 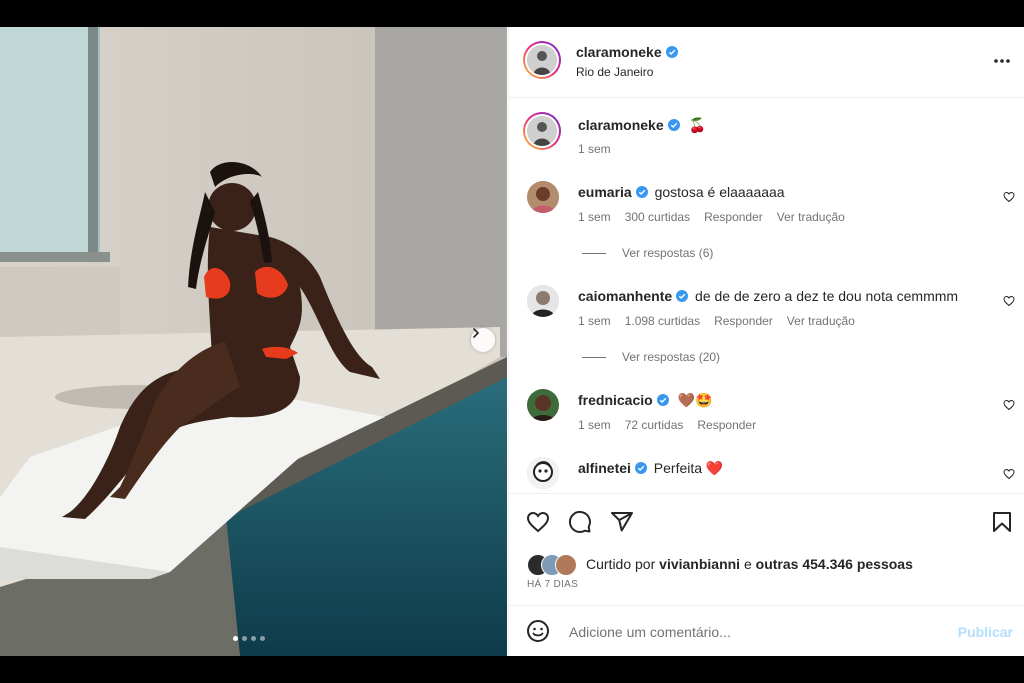 I want to click on likes-middle: e, so click(x=748, y=564).